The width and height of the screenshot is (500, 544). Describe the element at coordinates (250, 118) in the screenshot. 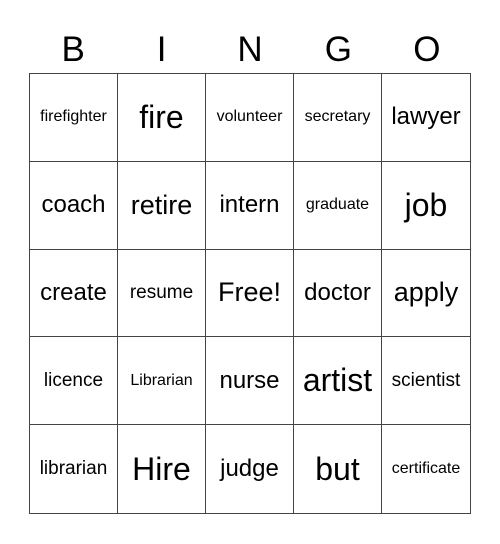

I see `bingo-cell: volunteer` at that location.